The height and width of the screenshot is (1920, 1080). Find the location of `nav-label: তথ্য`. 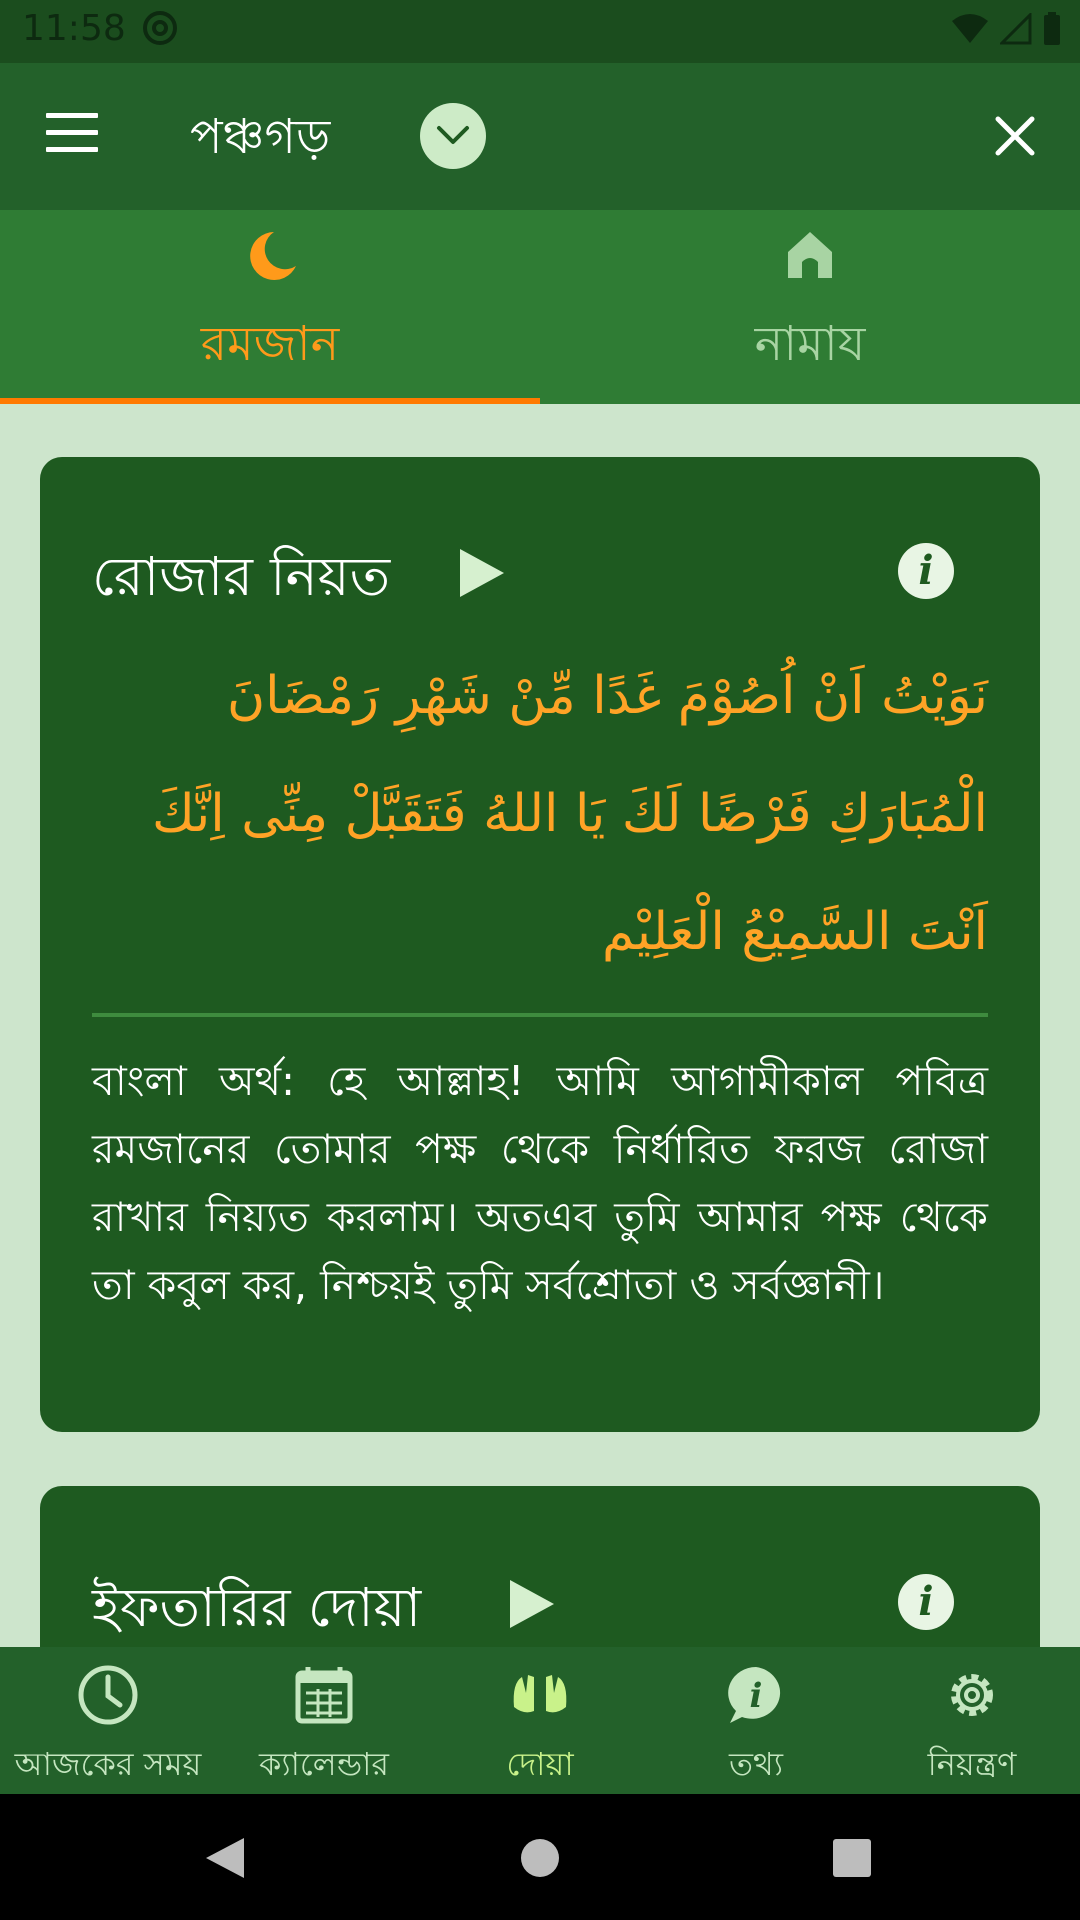

nav-label: তথ্য is located at coordinates (755, 1764).